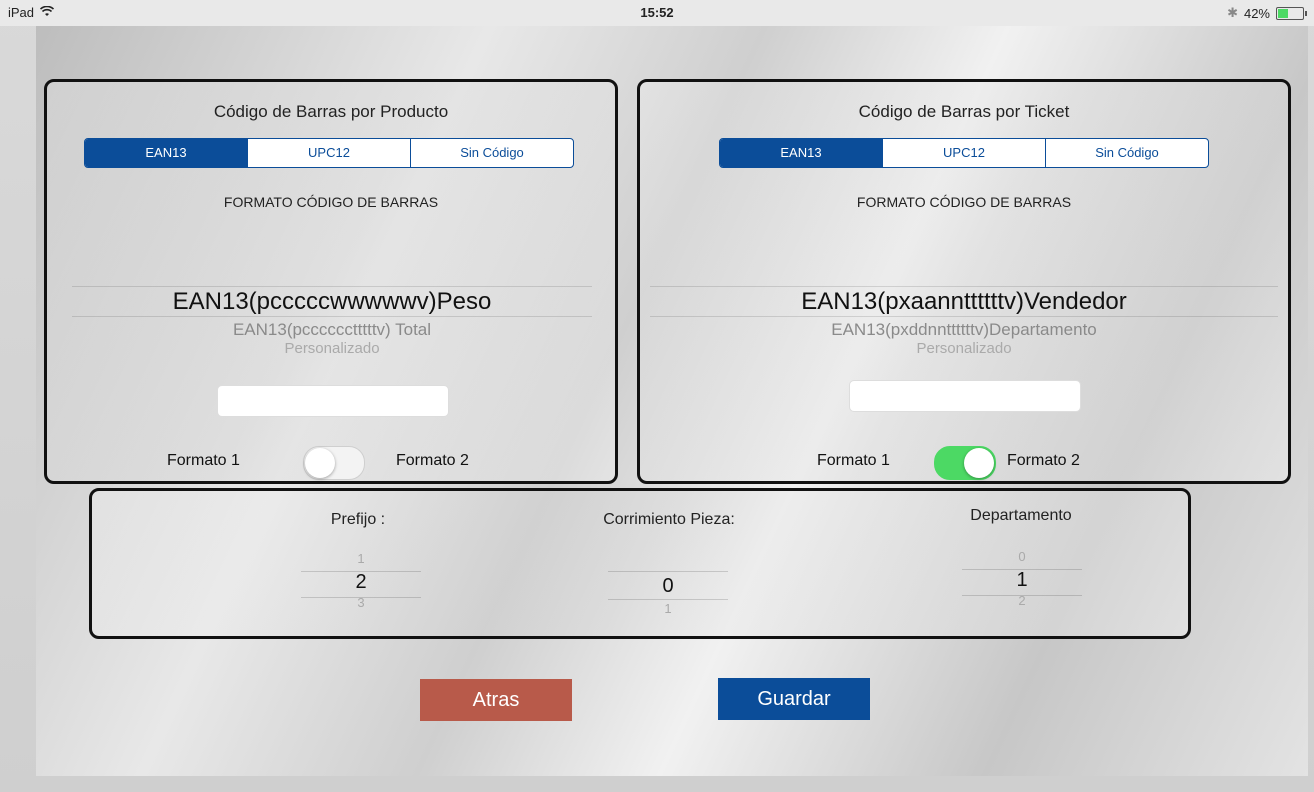 Image resolution: width=1314 pixels, height=792 pixels. I want to click on departamento-label: Departamento, so click(1021, 515).